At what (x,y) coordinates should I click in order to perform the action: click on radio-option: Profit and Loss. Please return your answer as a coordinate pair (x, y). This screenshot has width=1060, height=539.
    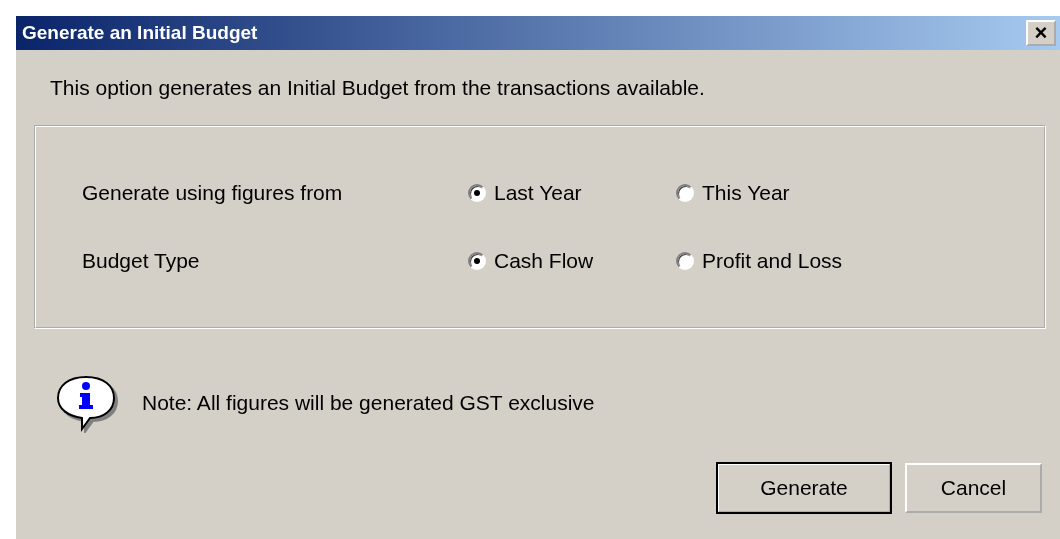
    Looking at the image, I should click on (780, 261).